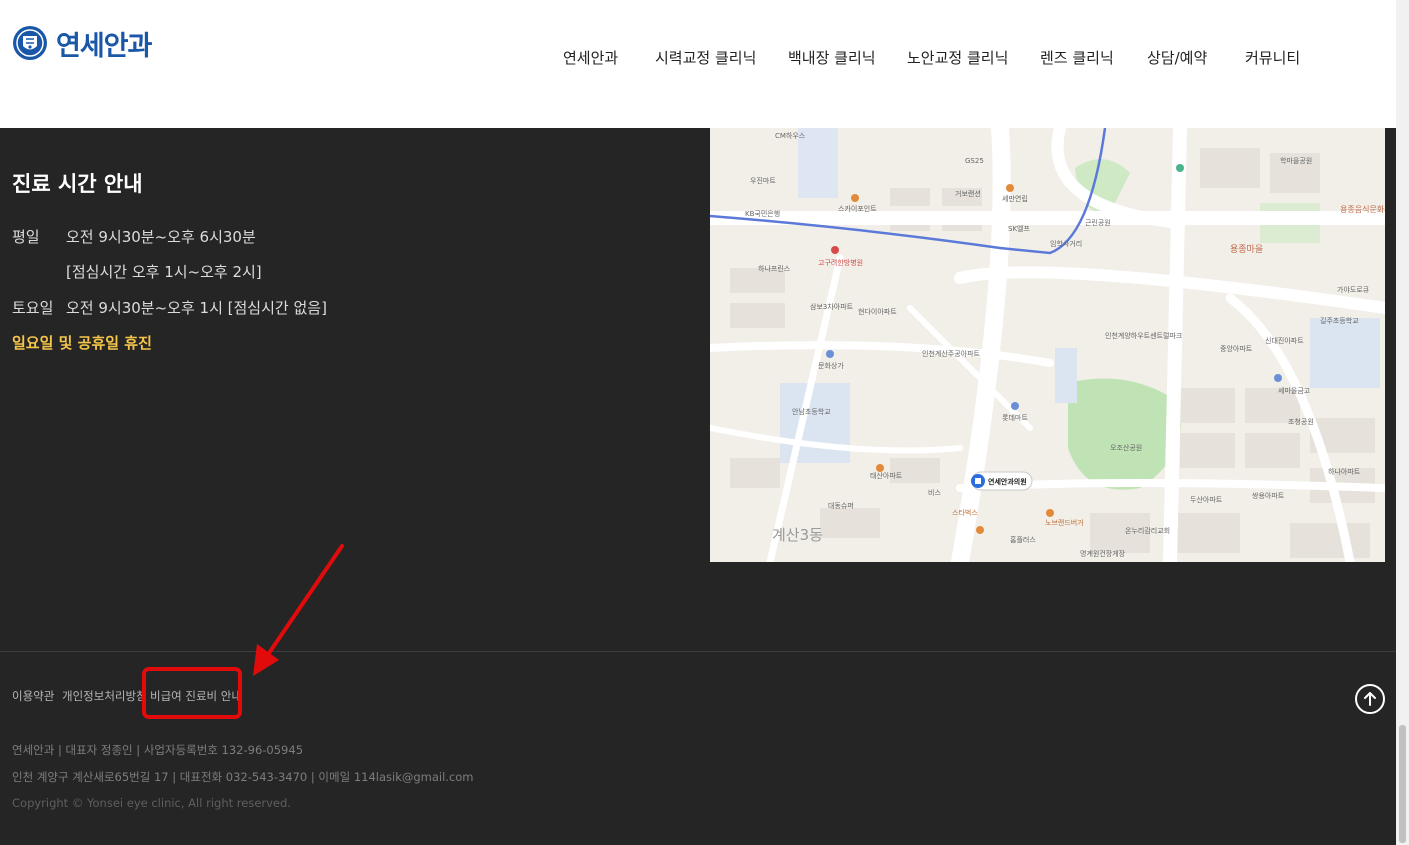 The width and height of the screenshot is (1409, 845). Describe the element at coordinates (1344, 471) in the screenshot. I see `map-label: 하나아파트` at that location.